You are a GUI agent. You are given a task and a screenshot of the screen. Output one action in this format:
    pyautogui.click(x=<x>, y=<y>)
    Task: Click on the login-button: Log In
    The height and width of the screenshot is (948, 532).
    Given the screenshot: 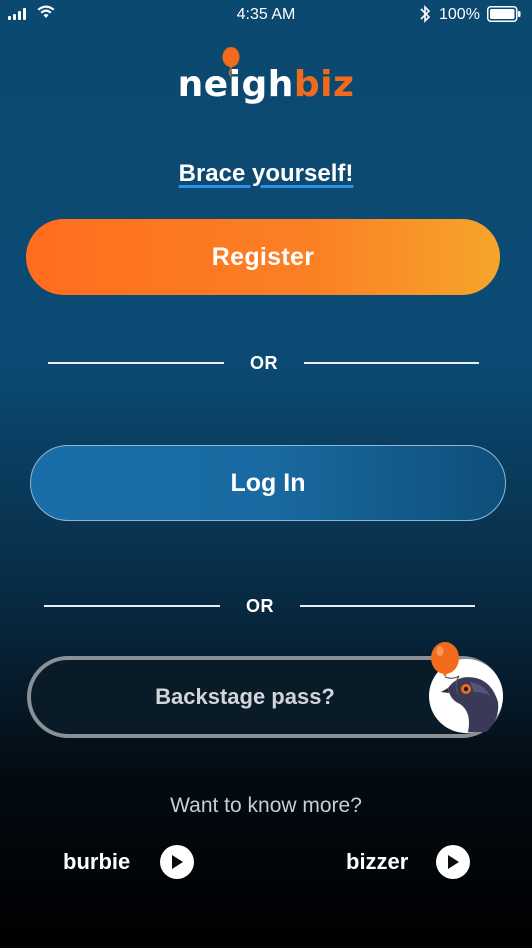 What is the action you would take?
    pyautogui.click(x=268, y=483)
    